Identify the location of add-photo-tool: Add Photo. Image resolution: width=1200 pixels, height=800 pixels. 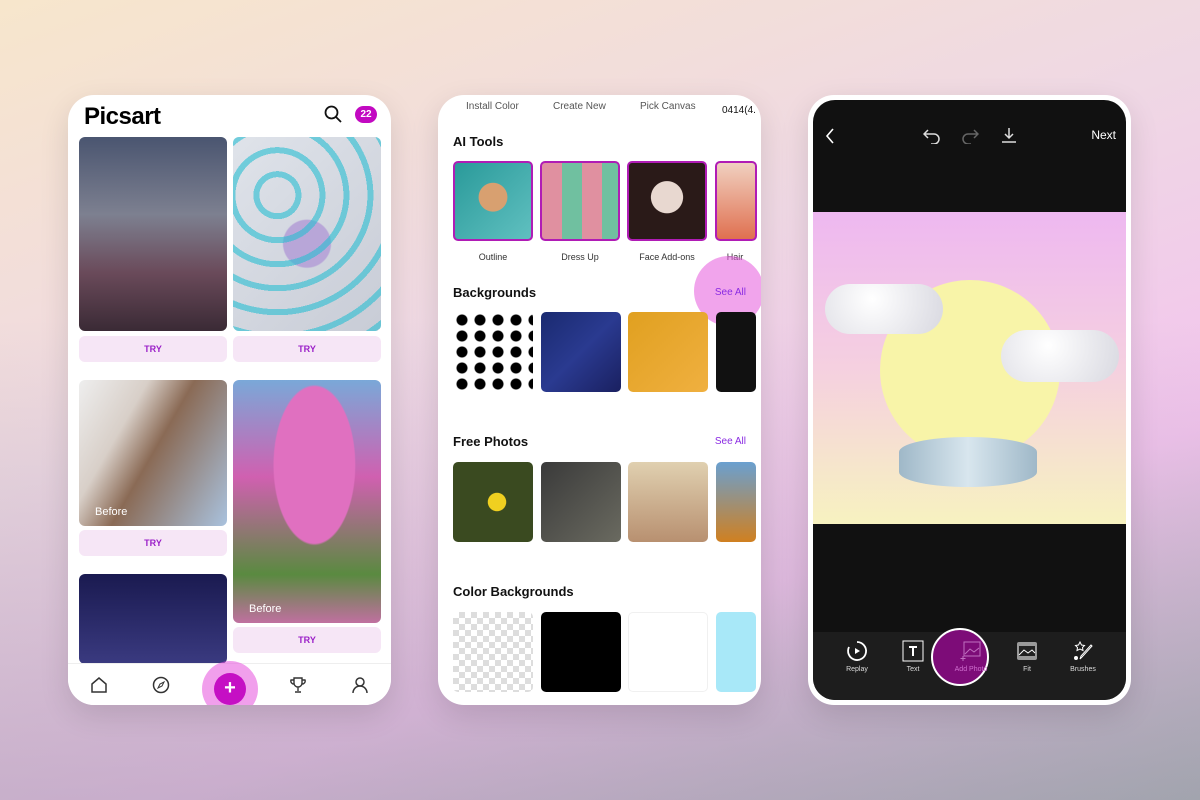
(971, 656).